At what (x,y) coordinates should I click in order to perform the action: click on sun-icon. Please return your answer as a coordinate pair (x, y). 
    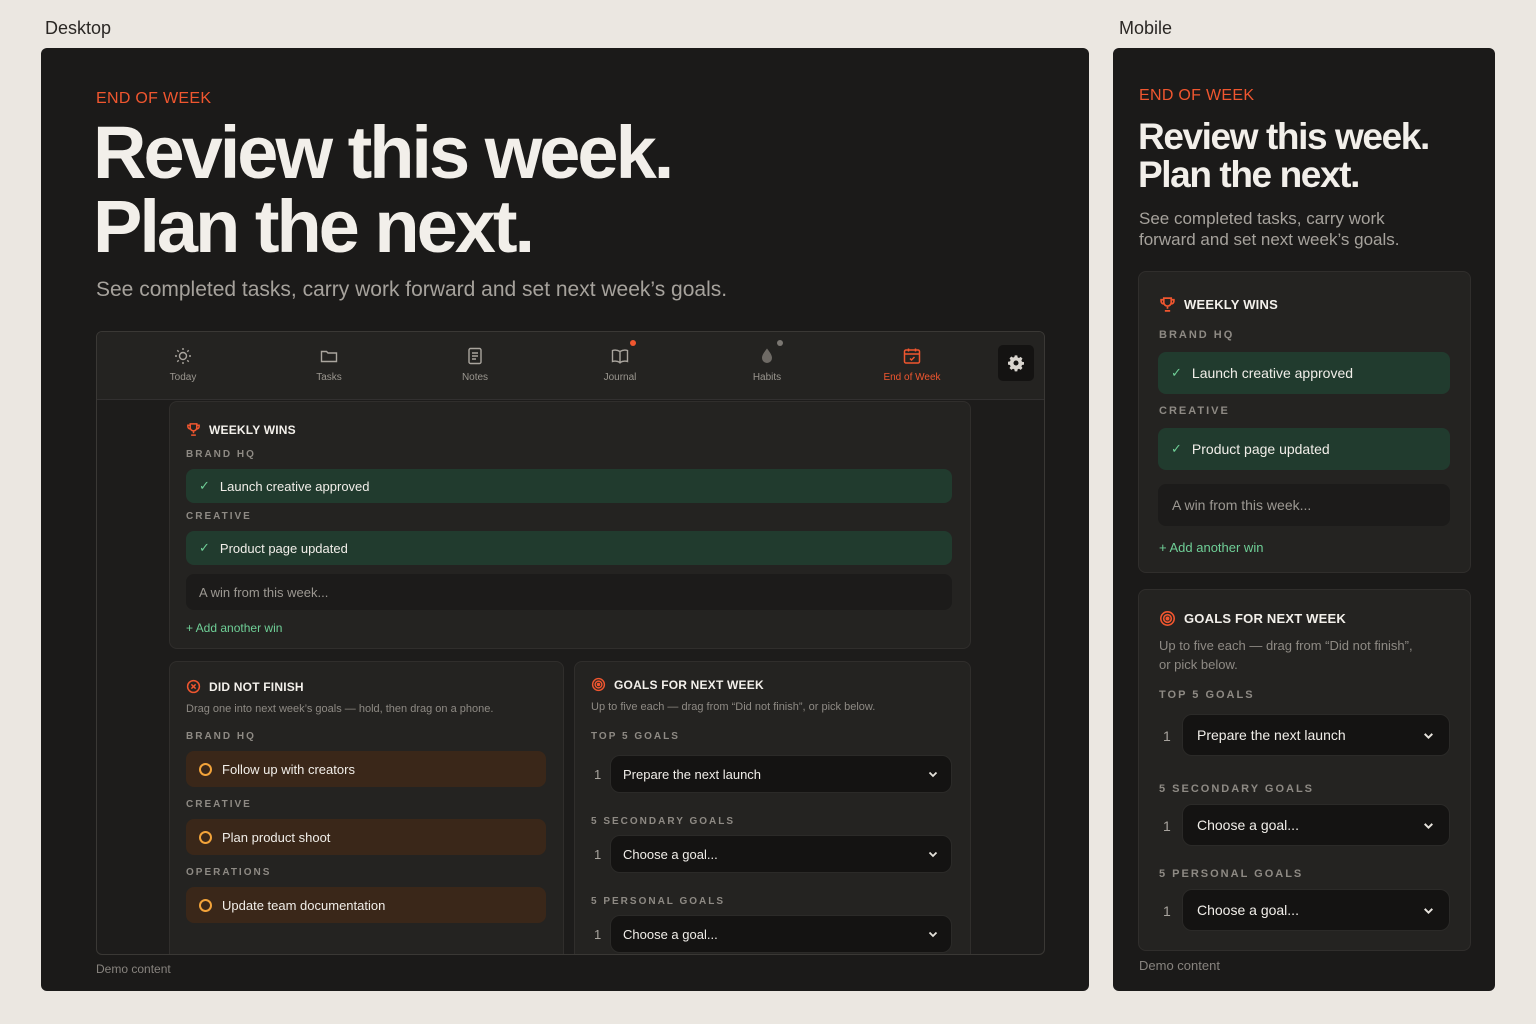
    Looking at the image, I should click on (183, 356).